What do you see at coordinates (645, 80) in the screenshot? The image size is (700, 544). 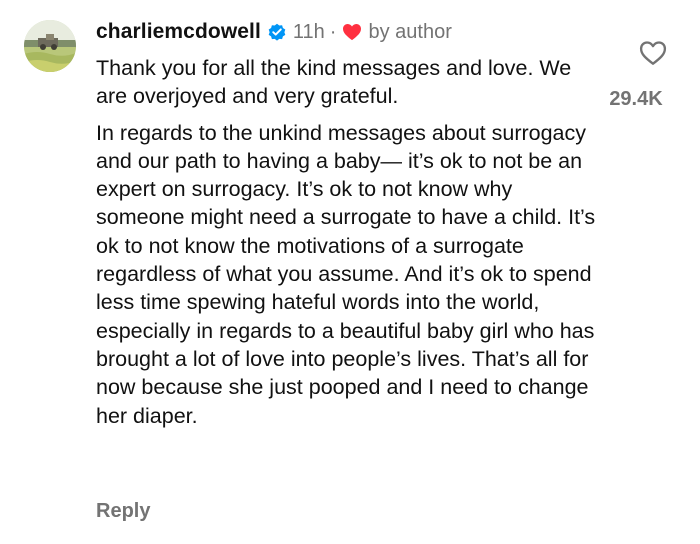 I see `like-section: 29.4K` at bounding box center [645, 80].